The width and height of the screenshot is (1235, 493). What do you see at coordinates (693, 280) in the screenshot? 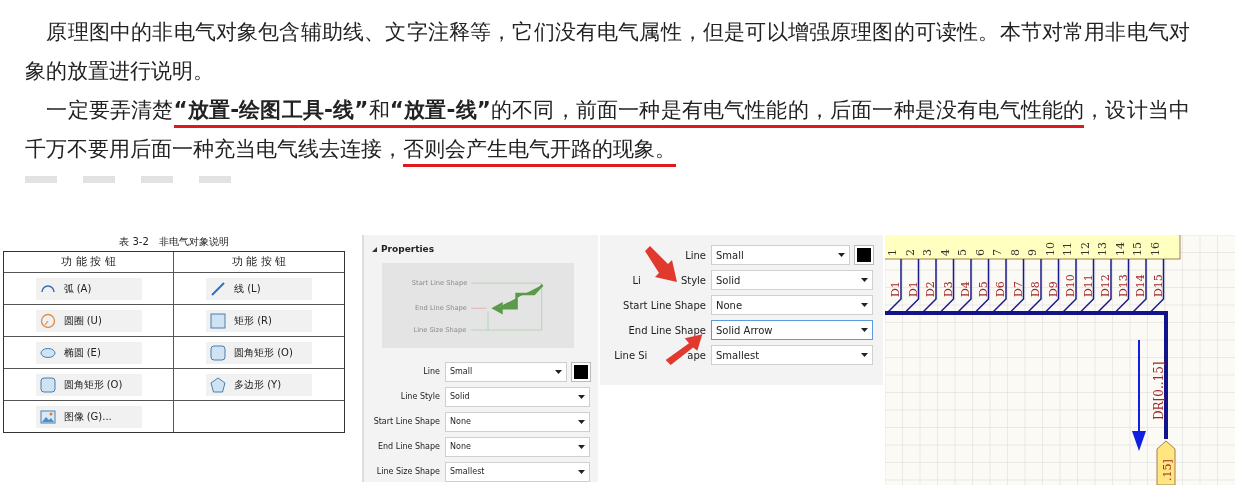
I see `field-label: Style` at bounding box center [693, 280].